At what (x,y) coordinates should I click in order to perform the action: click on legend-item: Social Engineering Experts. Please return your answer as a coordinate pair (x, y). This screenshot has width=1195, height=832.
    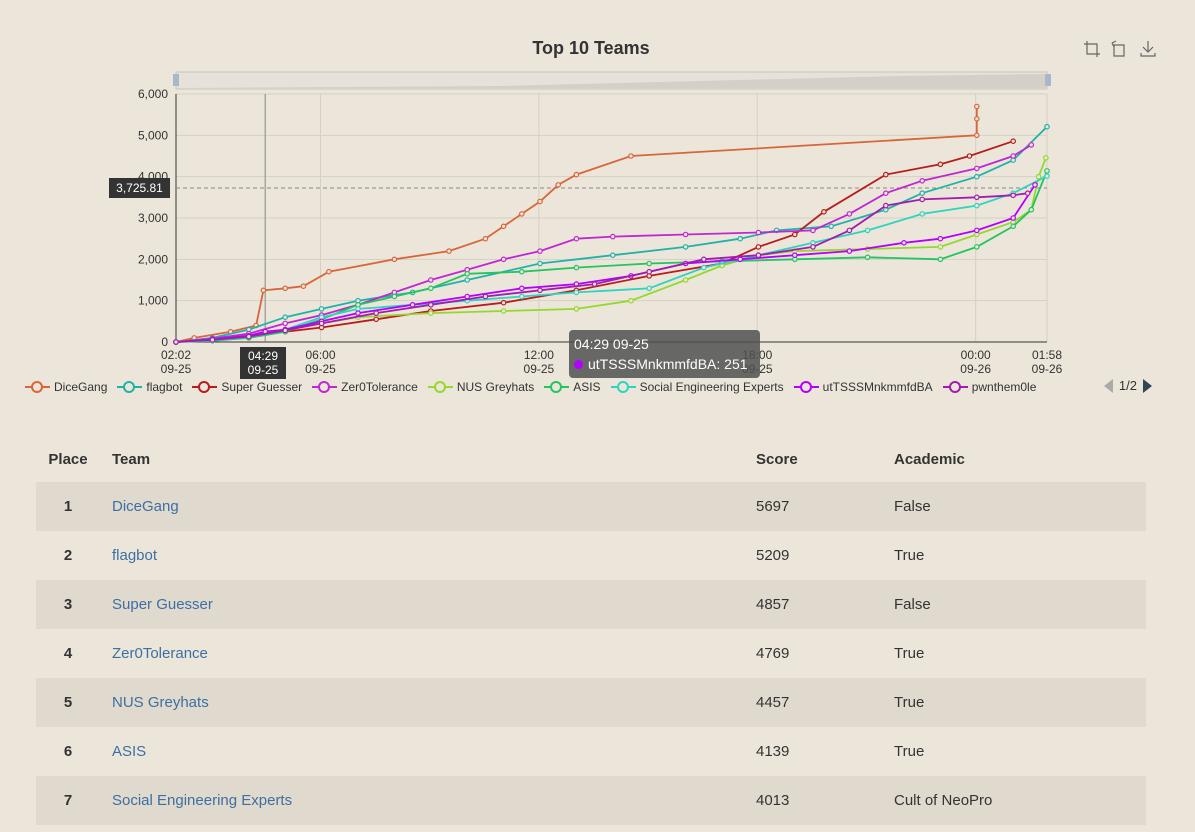
    Looking at the image, I should click on (697, 387).